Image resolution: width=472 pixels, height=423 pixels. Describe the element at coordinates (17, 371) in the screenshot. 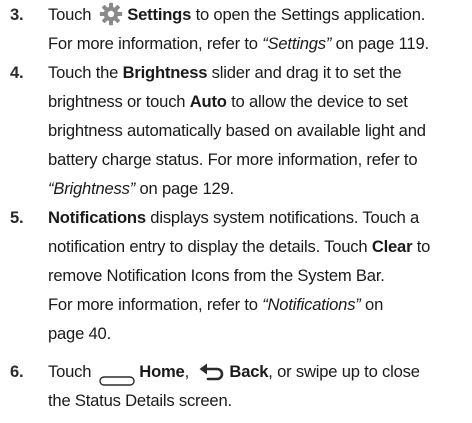

I see `step-number: 6.` at that location.